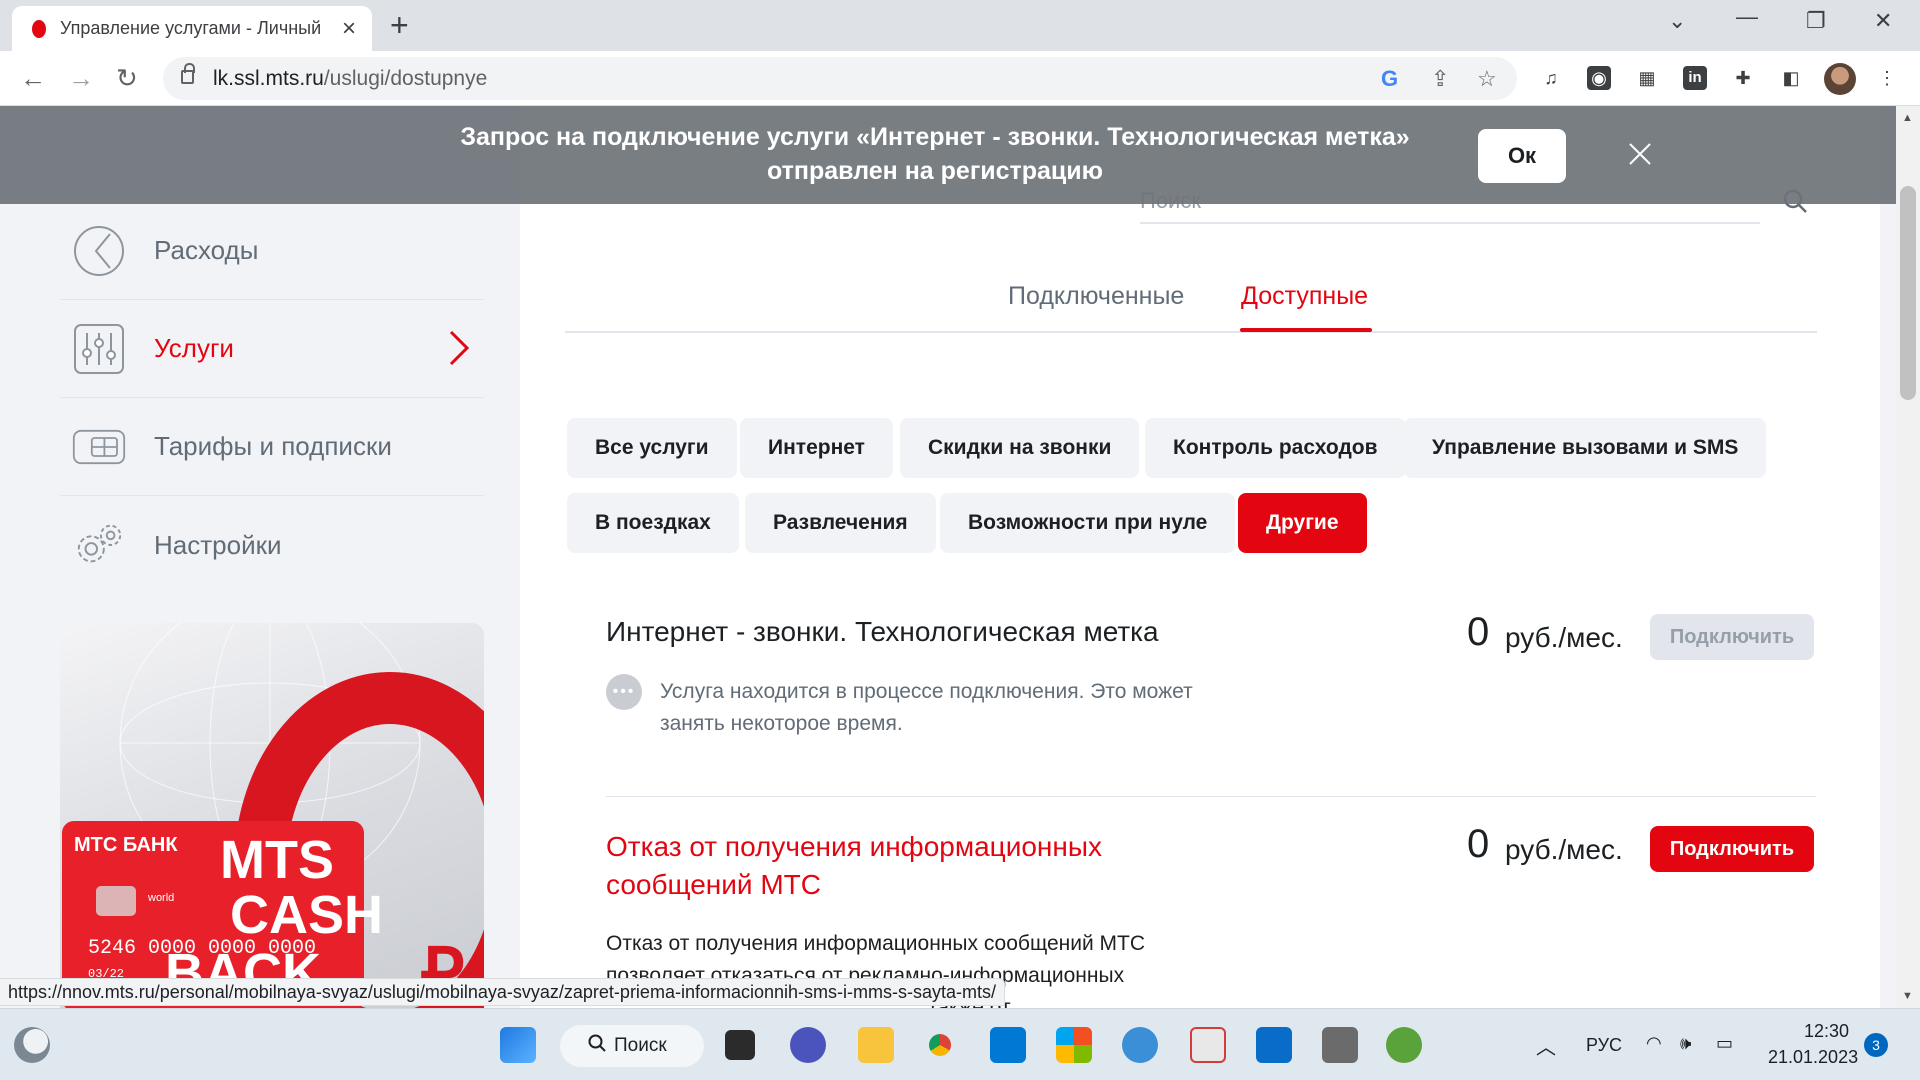 The image size is (1920, 1080). Describe the element at coordinates (306, 915) in the screenshot. I see `svg-text: CASH` at that location.